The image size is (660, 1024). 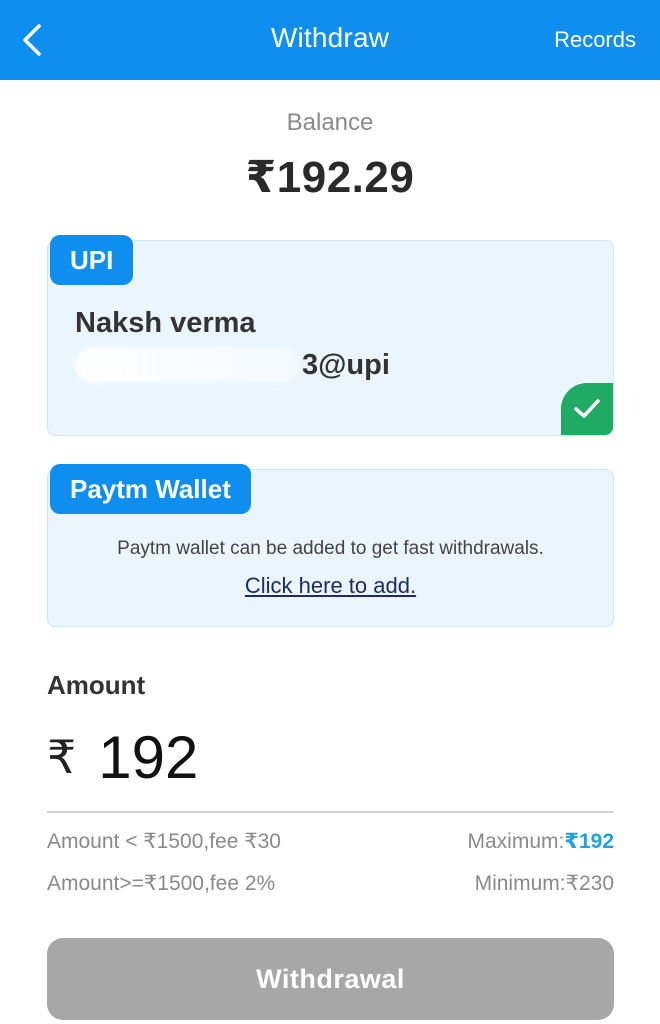 I want to click on amount-input, so click(x=298, y=757).